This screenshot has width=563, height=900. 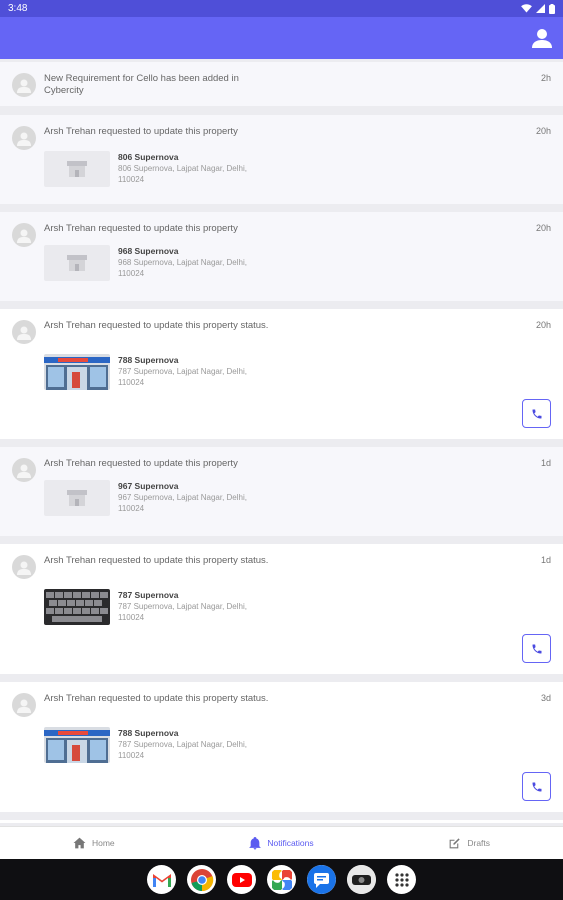 What do you see at coordinates (290, 843) in the screenshot?
I see `nav-notifications-label: Notifications` at bounding box center [290, 843].